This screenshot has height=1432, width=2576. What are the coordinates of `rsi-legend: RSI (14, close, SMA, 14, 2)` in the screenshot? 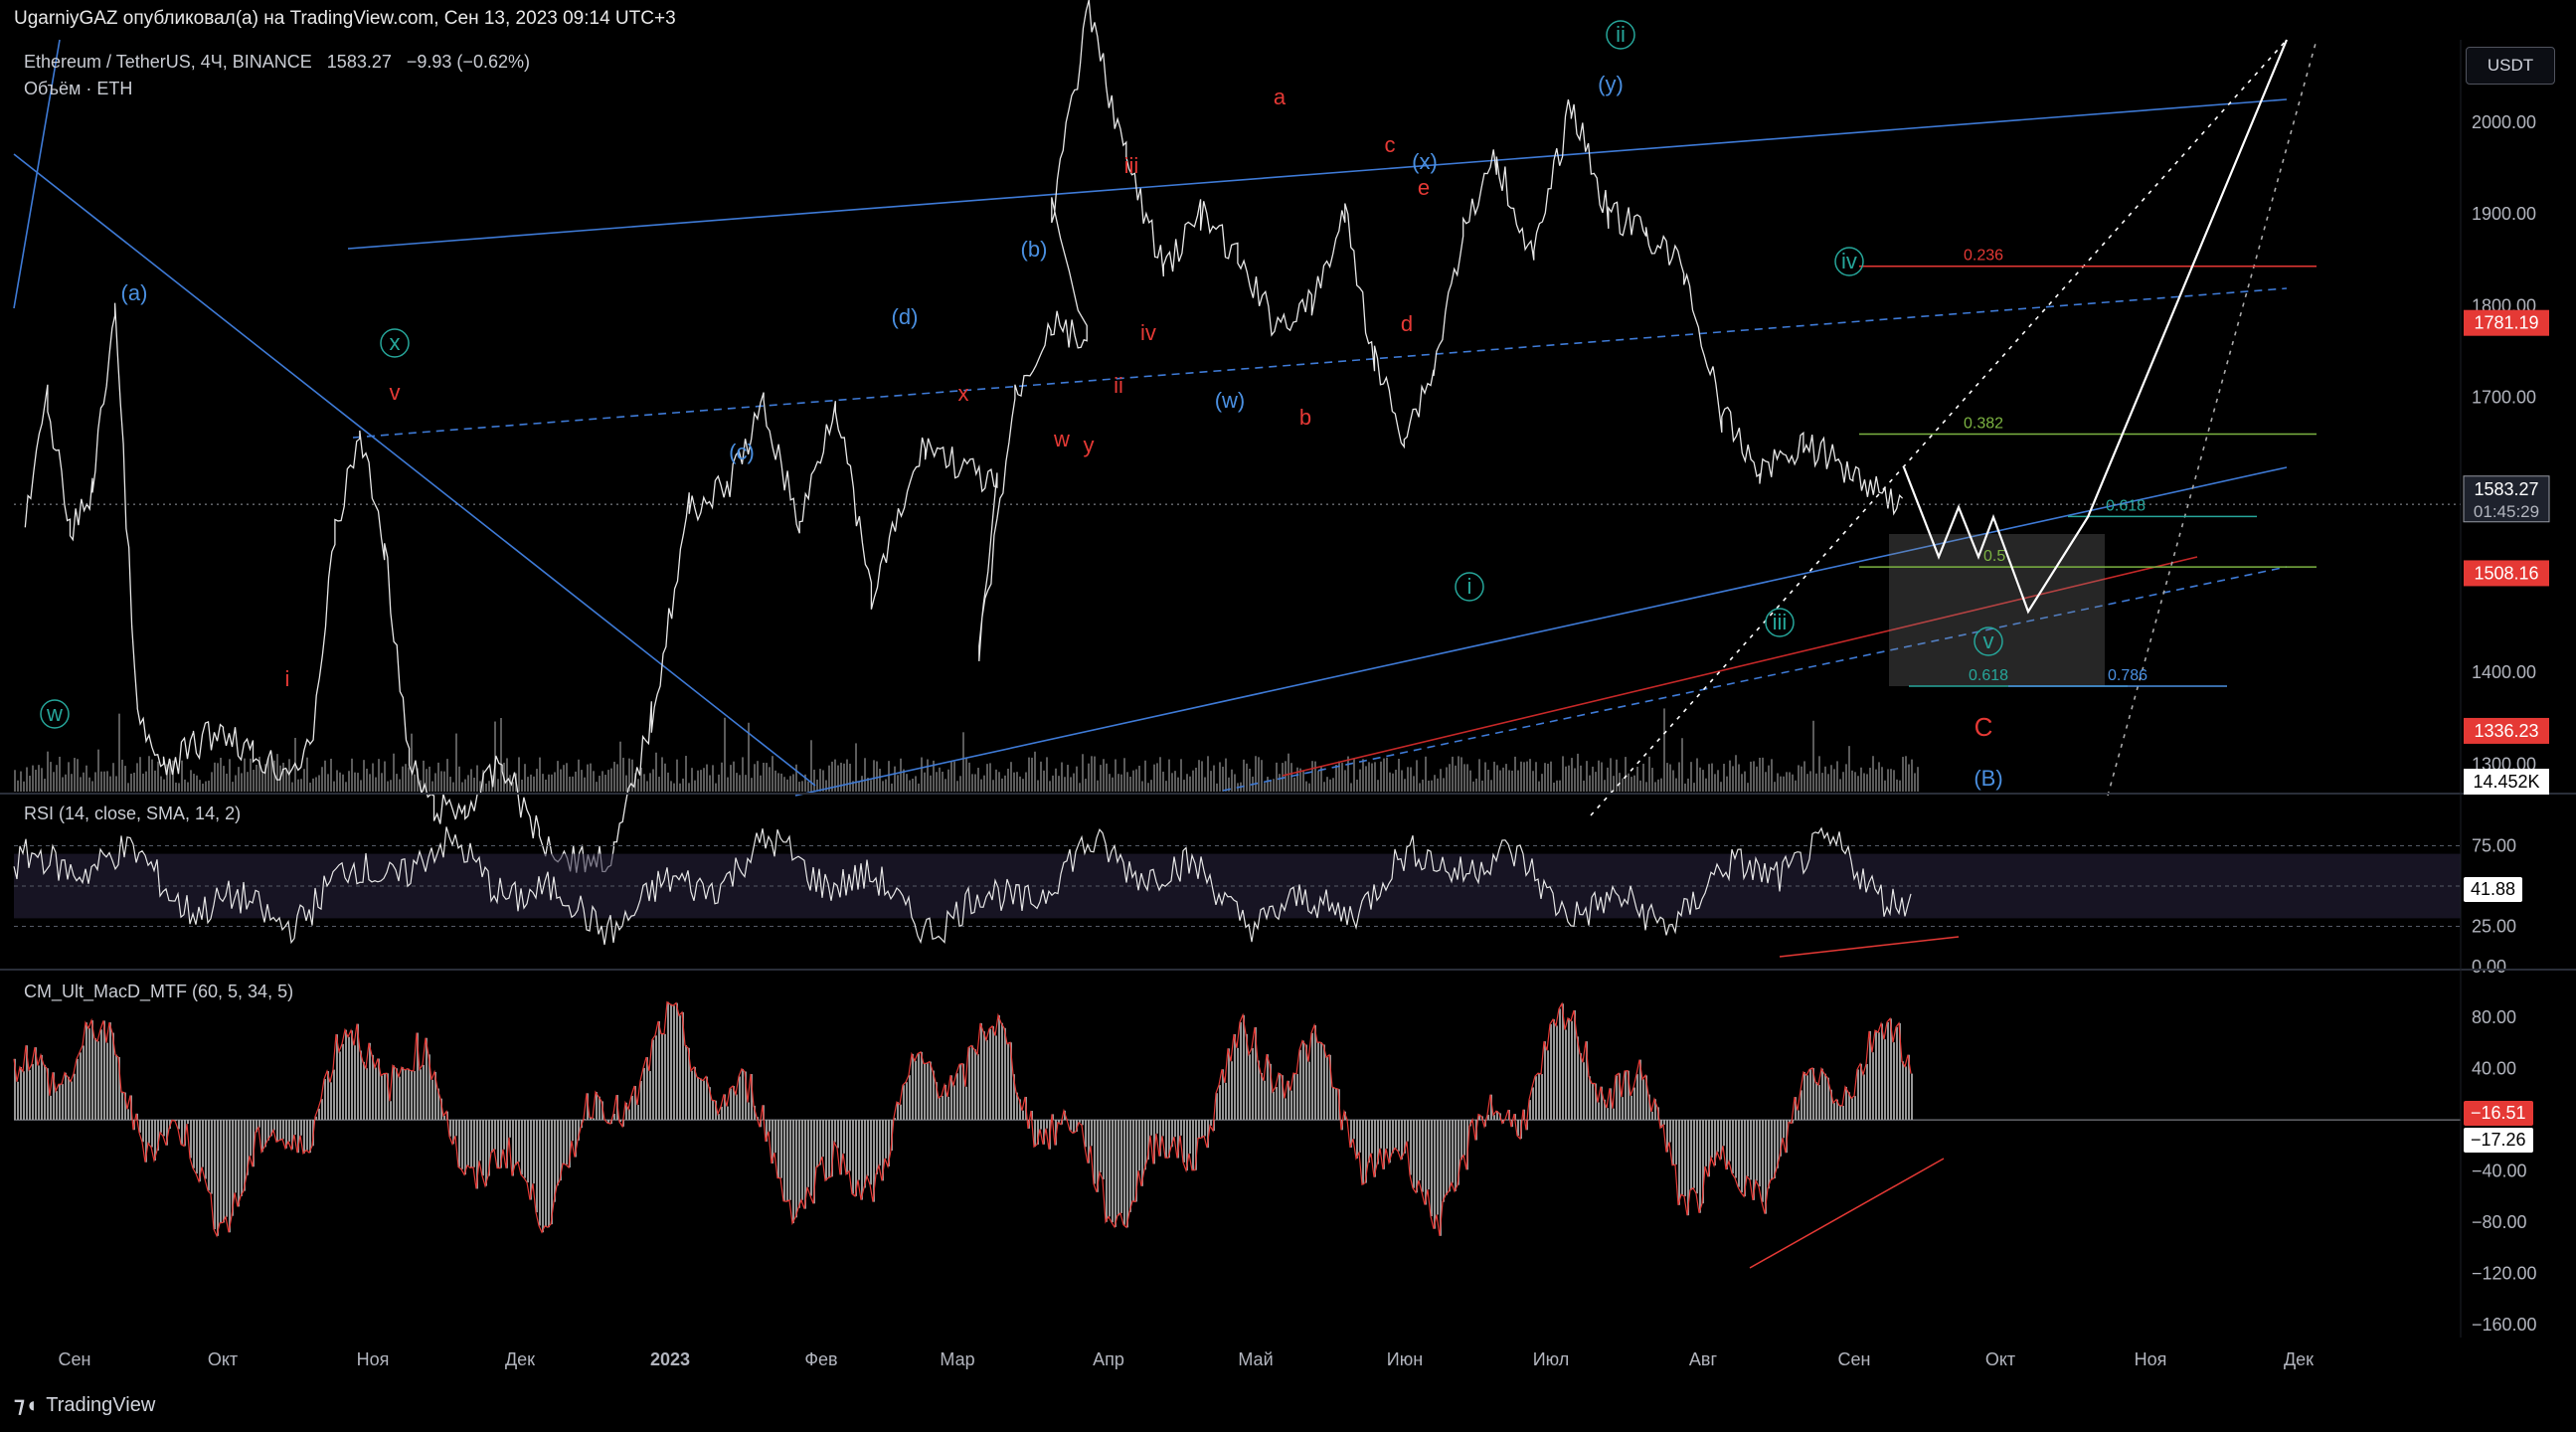 It's located at (132, 814).